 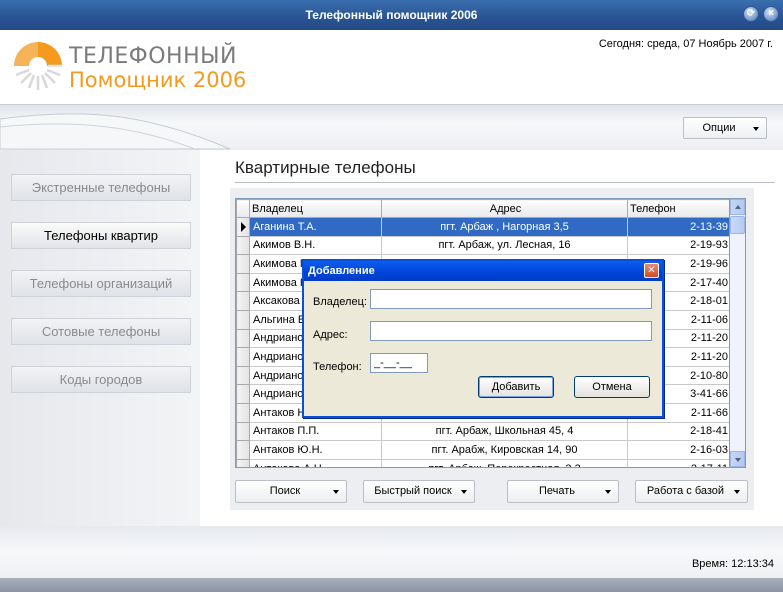 I want to click on window-titlebar: Телефонный помощник 2006 ⟳ ×, so click(x=391, y=15).